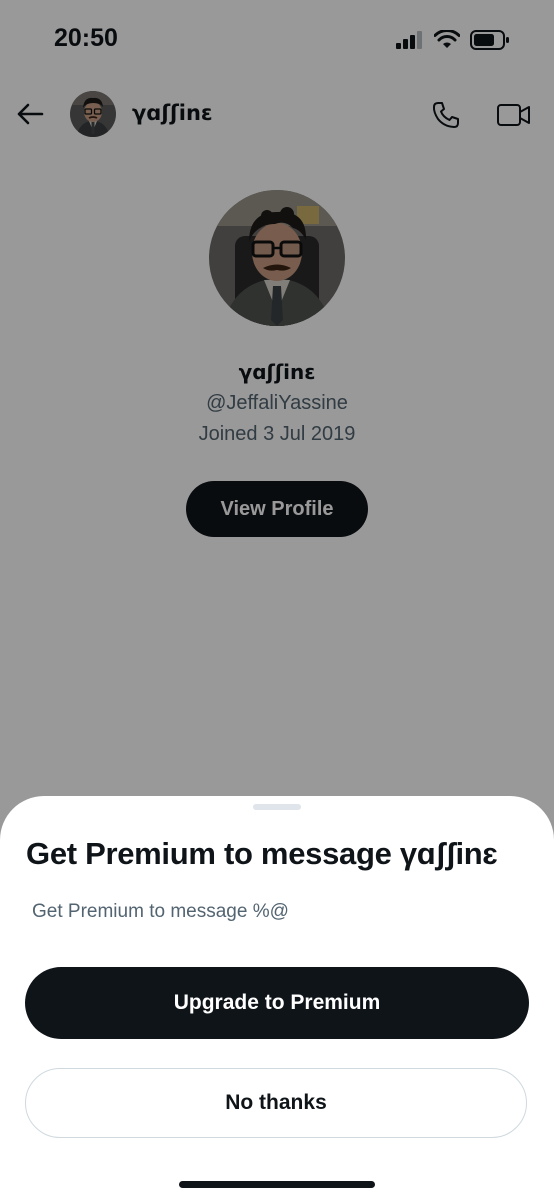 This screenshot has height=1200, width=554. What do you see at coordinates (160, 911) in the screenshot?
I see `sheet-description: Get Premium to message %@` at bounding box center [160, 911].